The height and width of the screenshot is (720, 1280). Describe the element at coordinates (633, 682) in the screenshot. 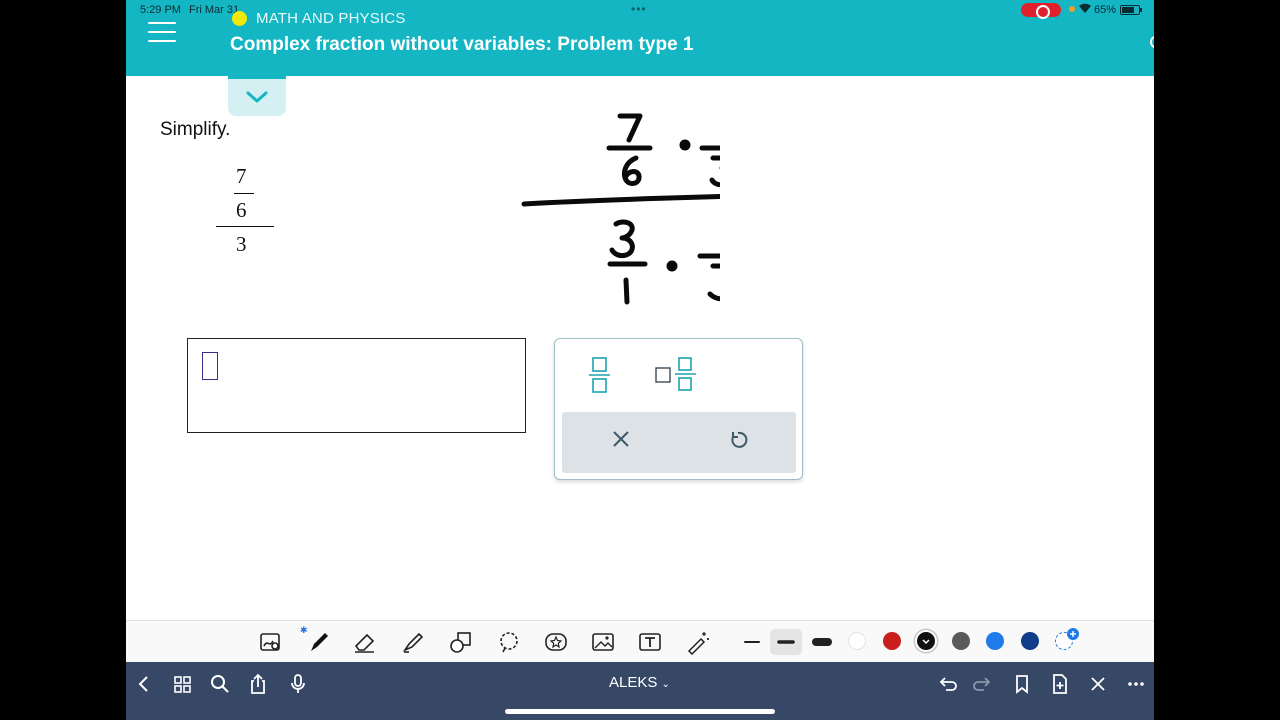

I see `app-name: ALEKS` at that location.